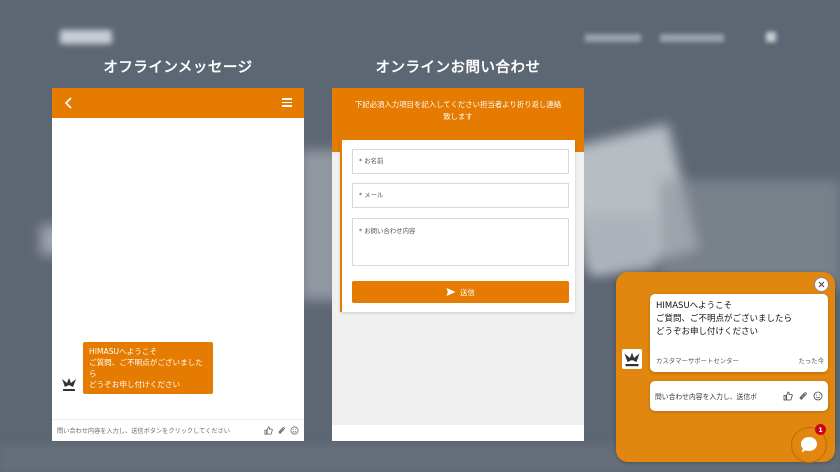  What do you see at coordinates (460, 195) in the screenshot?
I see `email-field: * メール` at bounding box center [460, 195].